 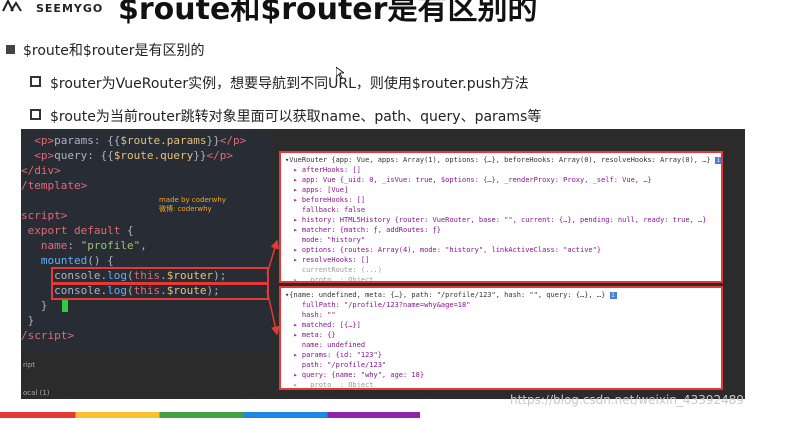 I want to click on code-line: script>, so click(x=44, y=215).